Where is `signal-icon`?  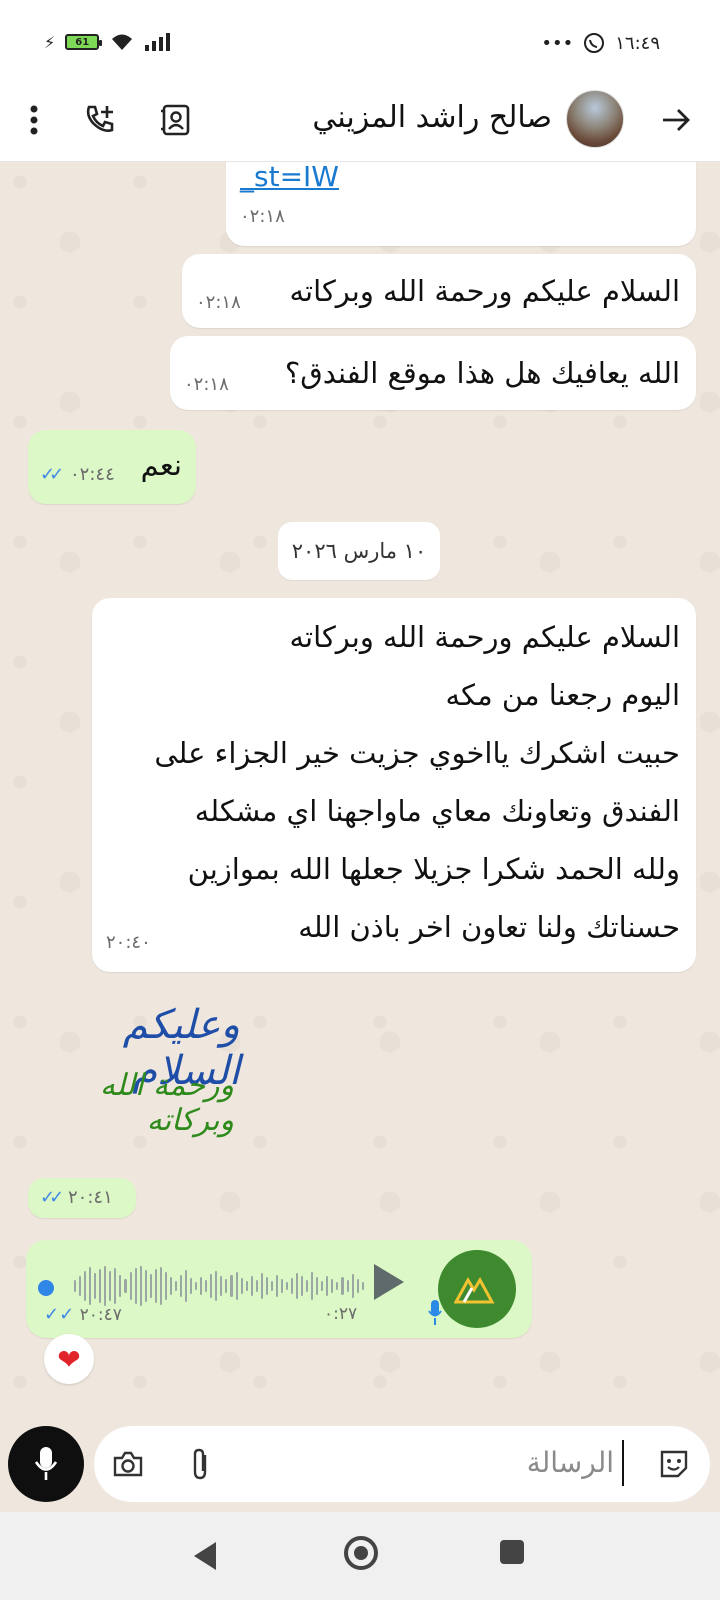
signal-icon is located at coordinates (158, 42).